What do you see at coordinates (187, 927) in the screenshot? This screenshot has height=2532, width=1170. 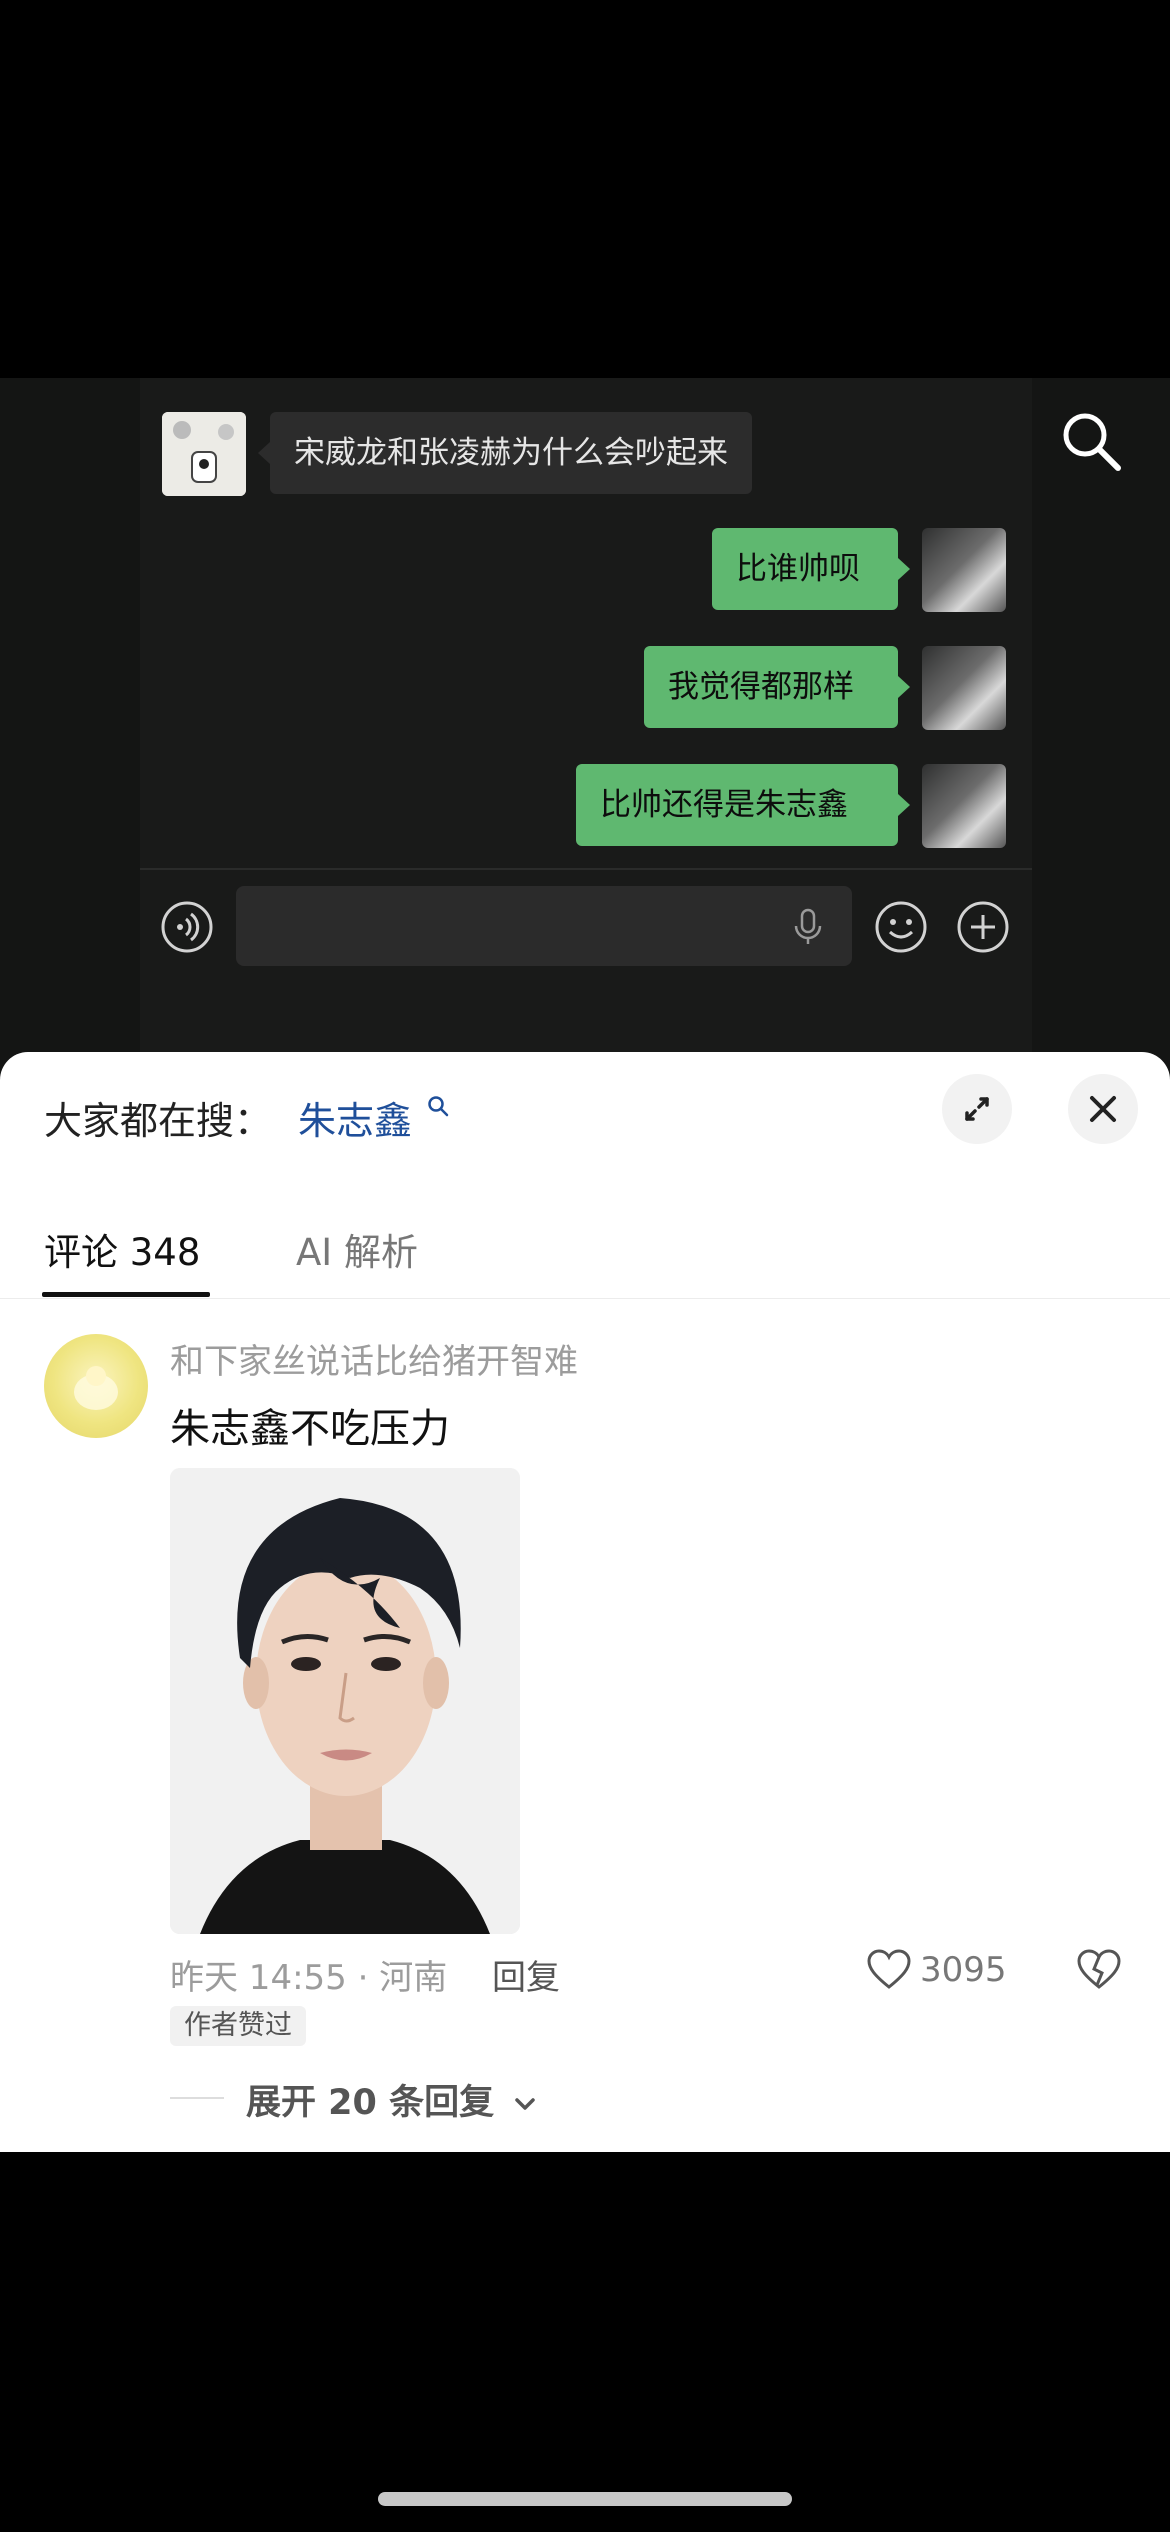 I see `voice-icon` at bounding box center [187, 927].